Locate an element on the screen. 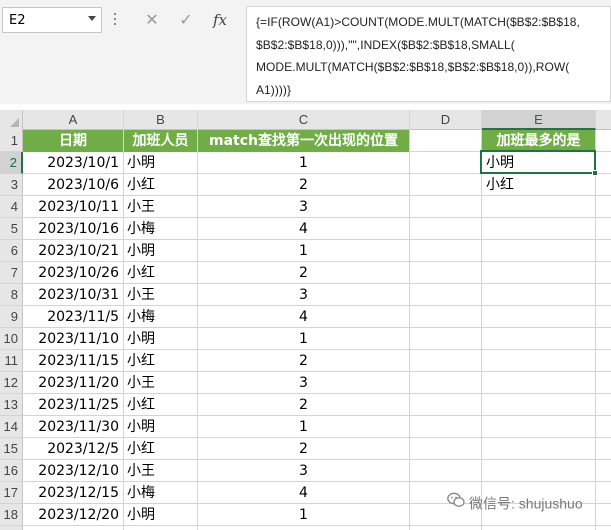  date-cell: 2023/10/31 is located at coordinates (73, 295).